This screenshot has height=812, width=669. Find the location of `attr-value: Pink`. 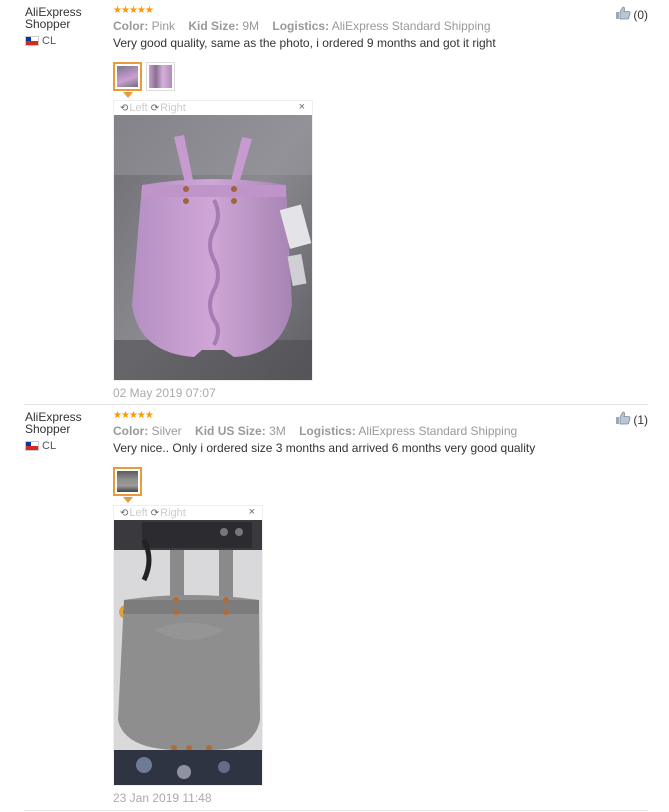

attr-value: Pink is located at coordinates (163, 26).